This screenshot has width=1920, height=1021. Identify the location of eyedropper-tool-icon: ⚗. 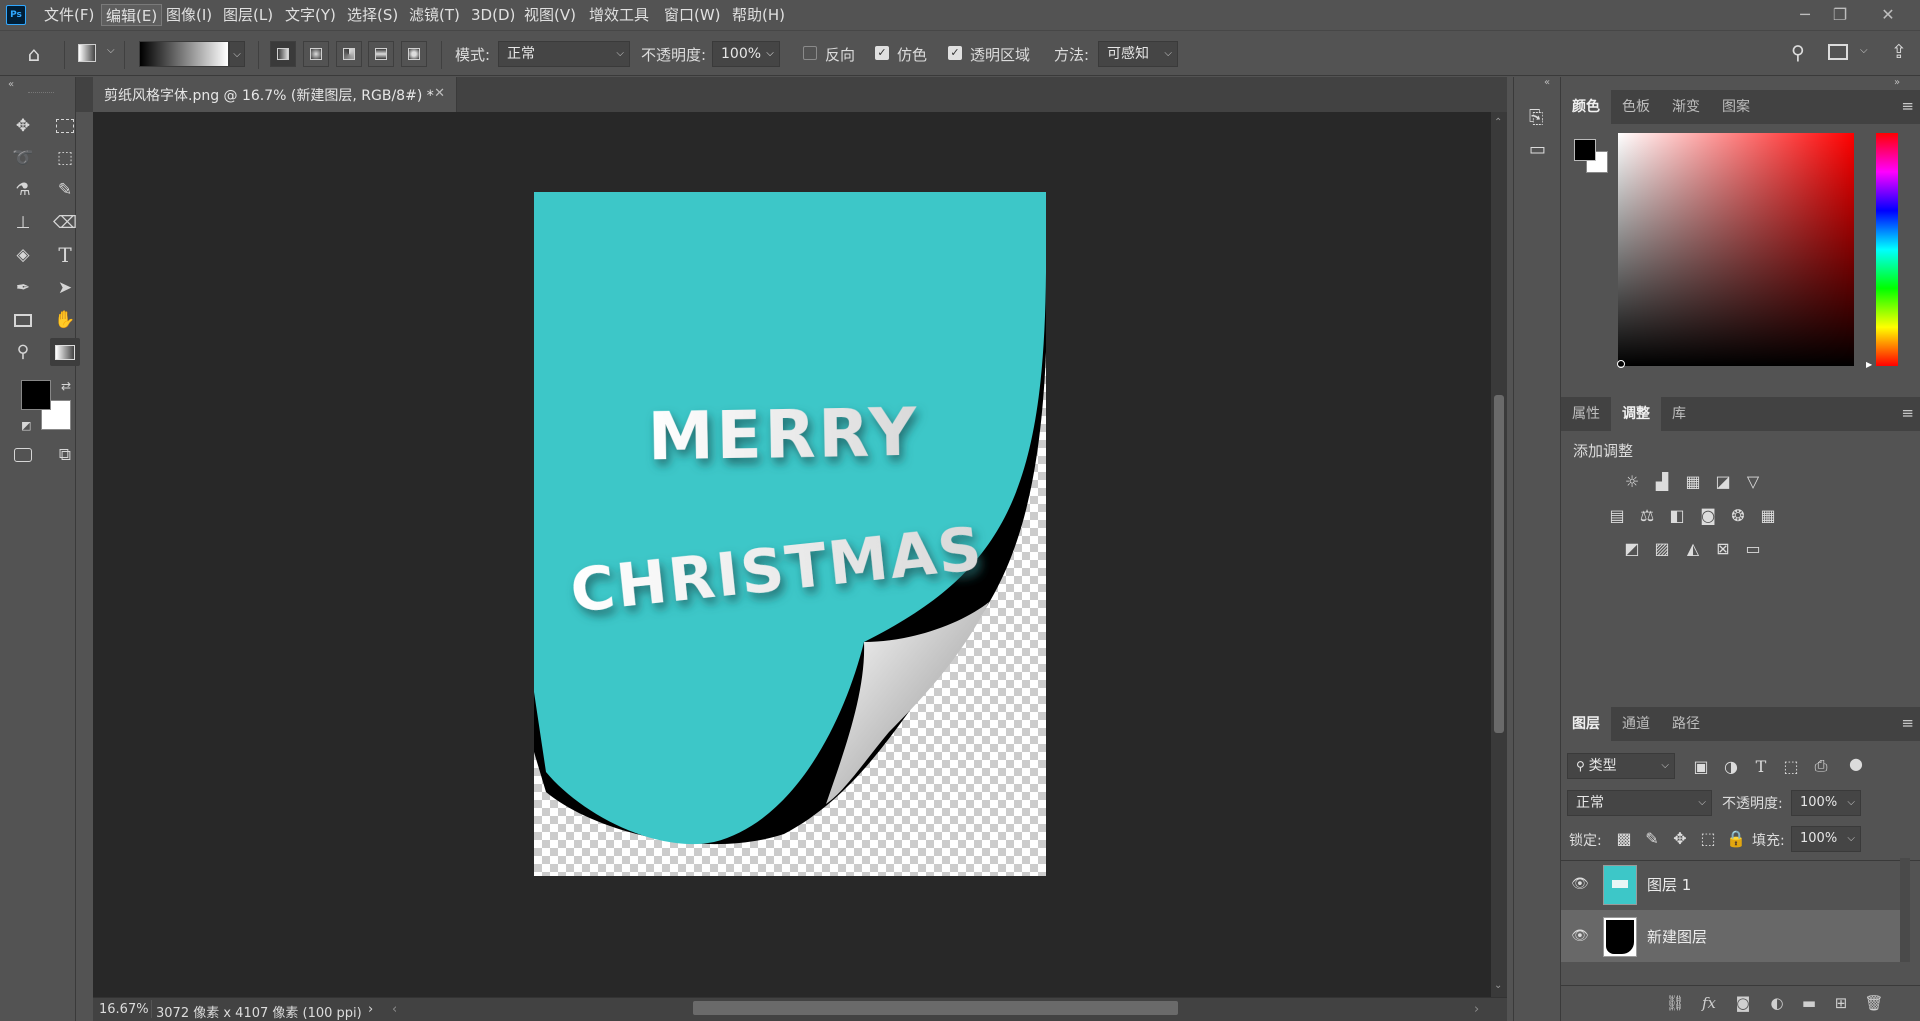
(23, 190).